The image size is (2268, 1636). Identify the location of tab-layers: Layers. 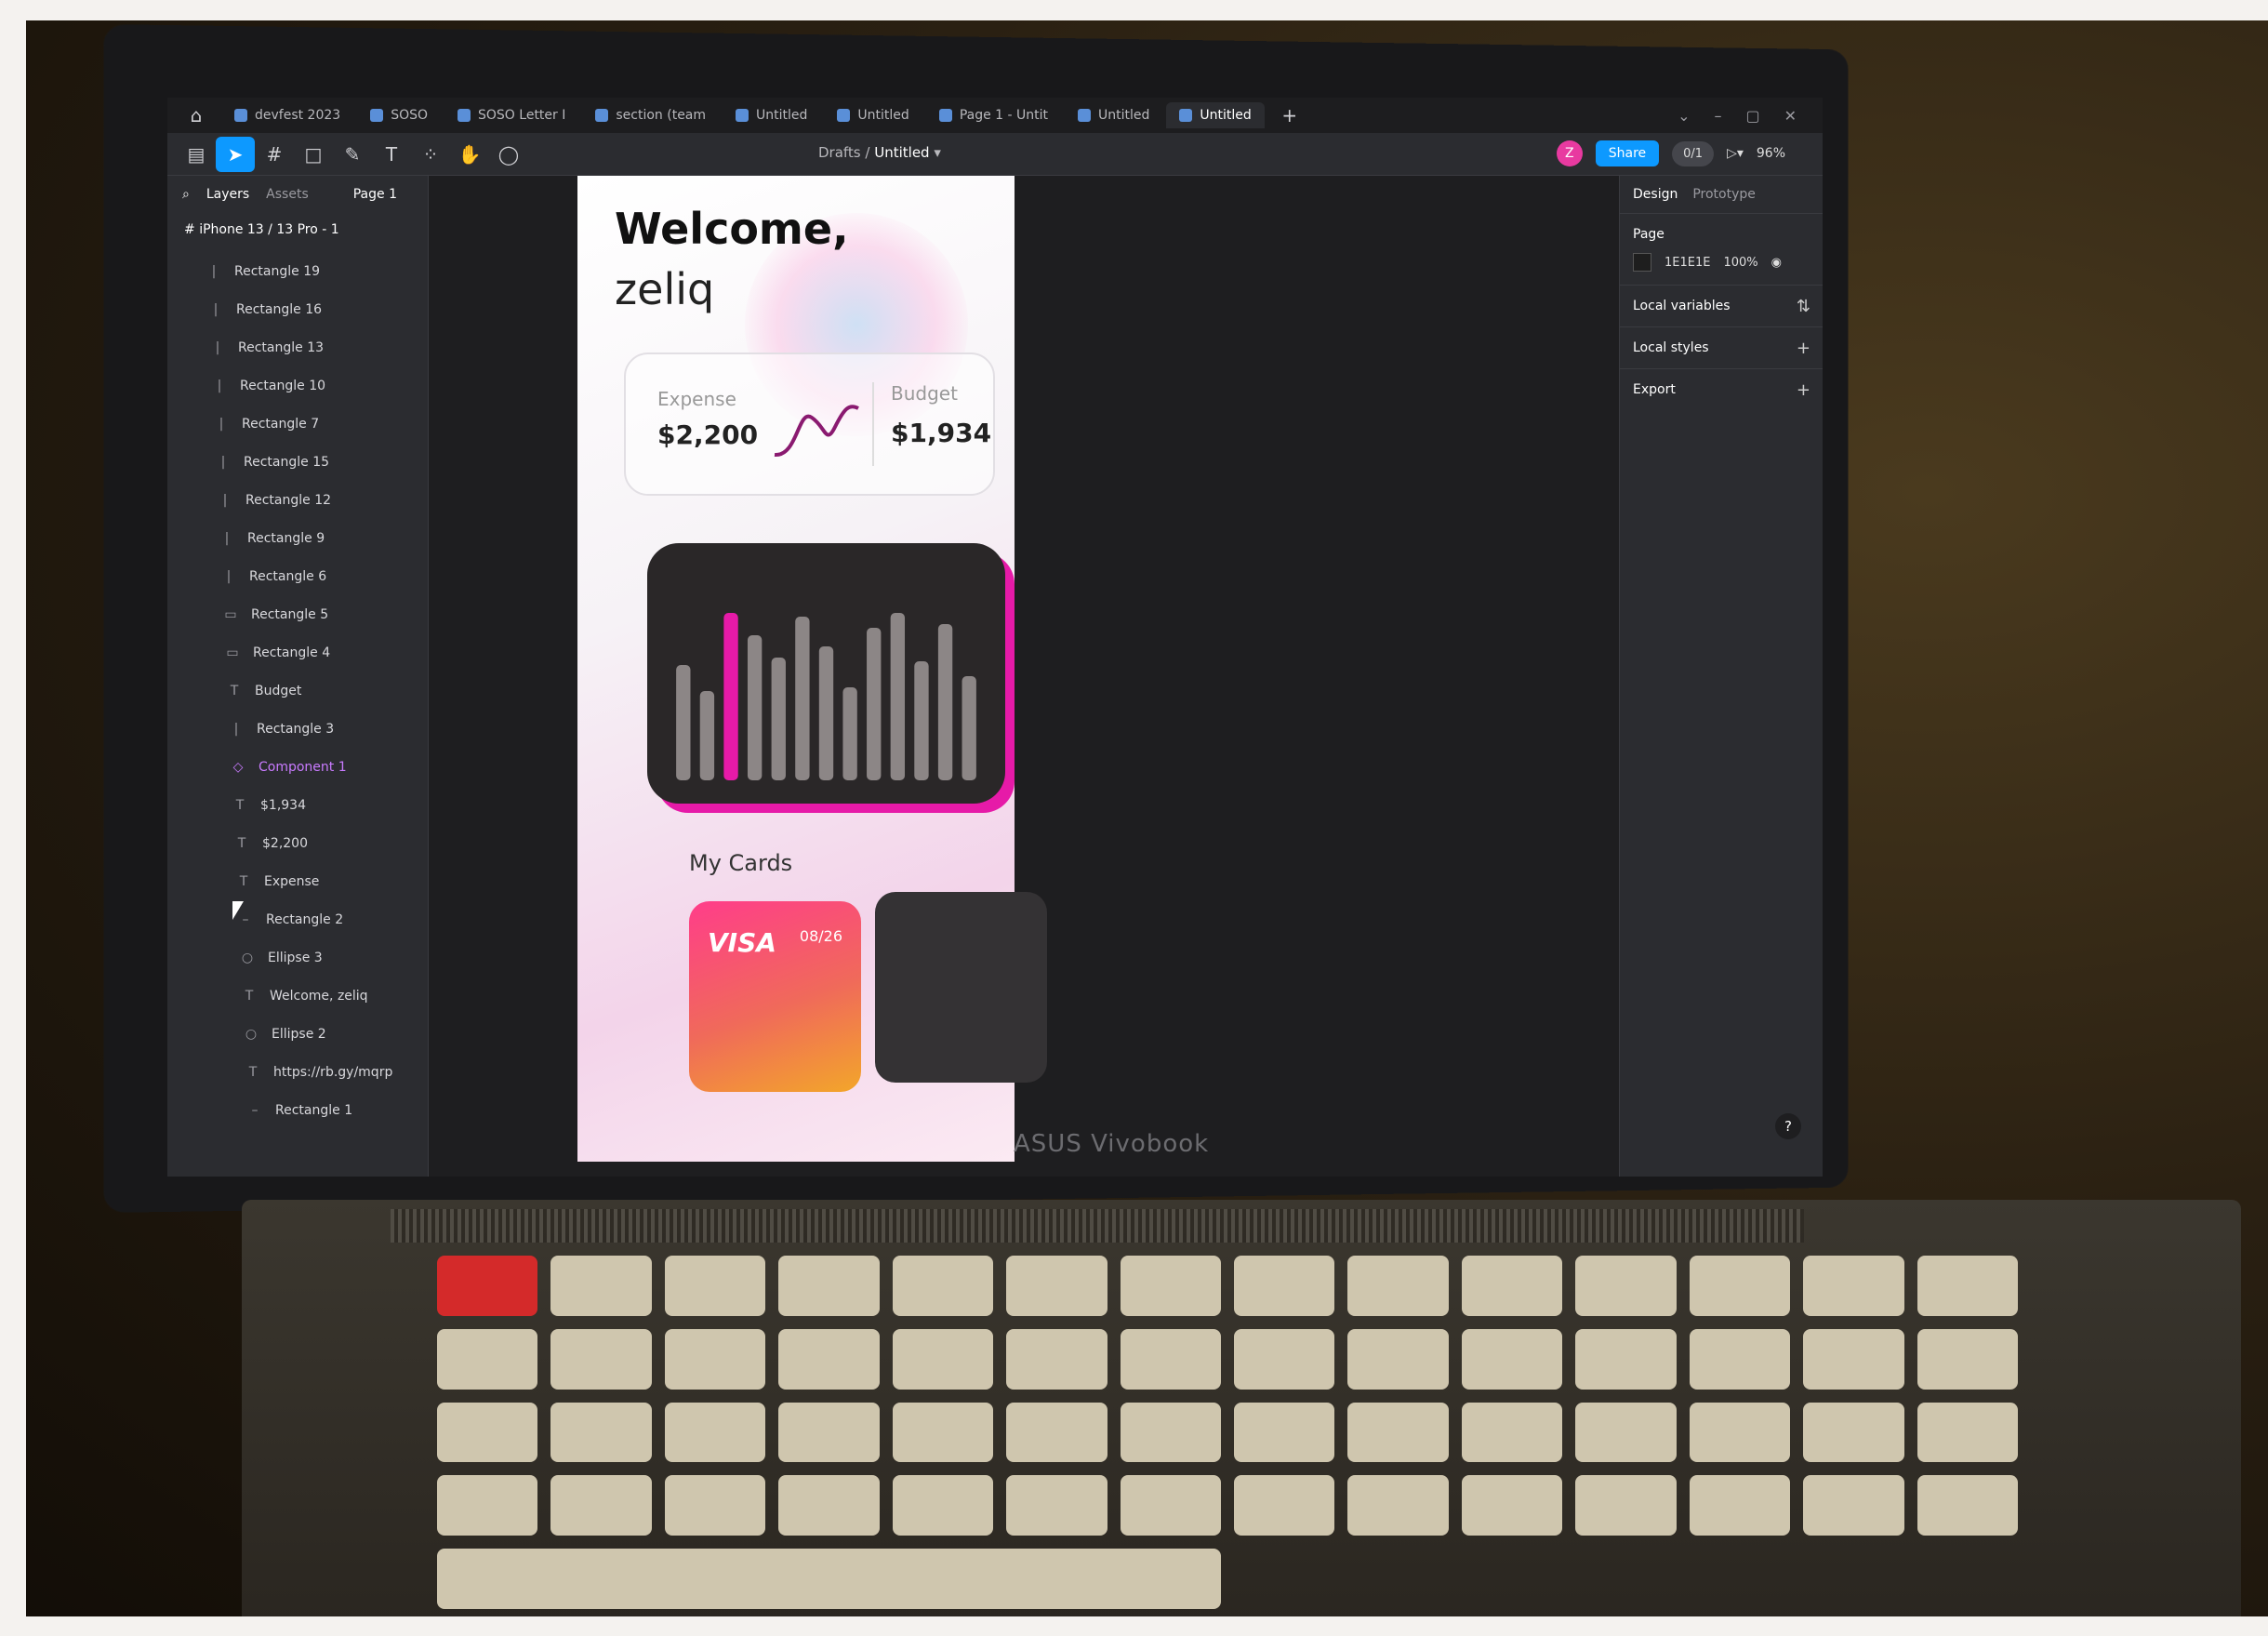
(227, 194).